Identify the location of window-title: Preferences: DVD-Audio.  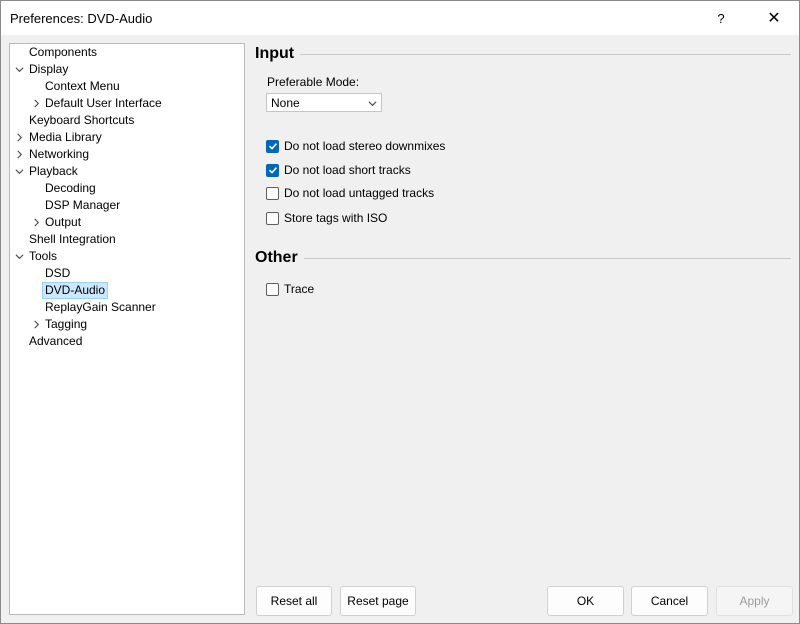
(81, 18).